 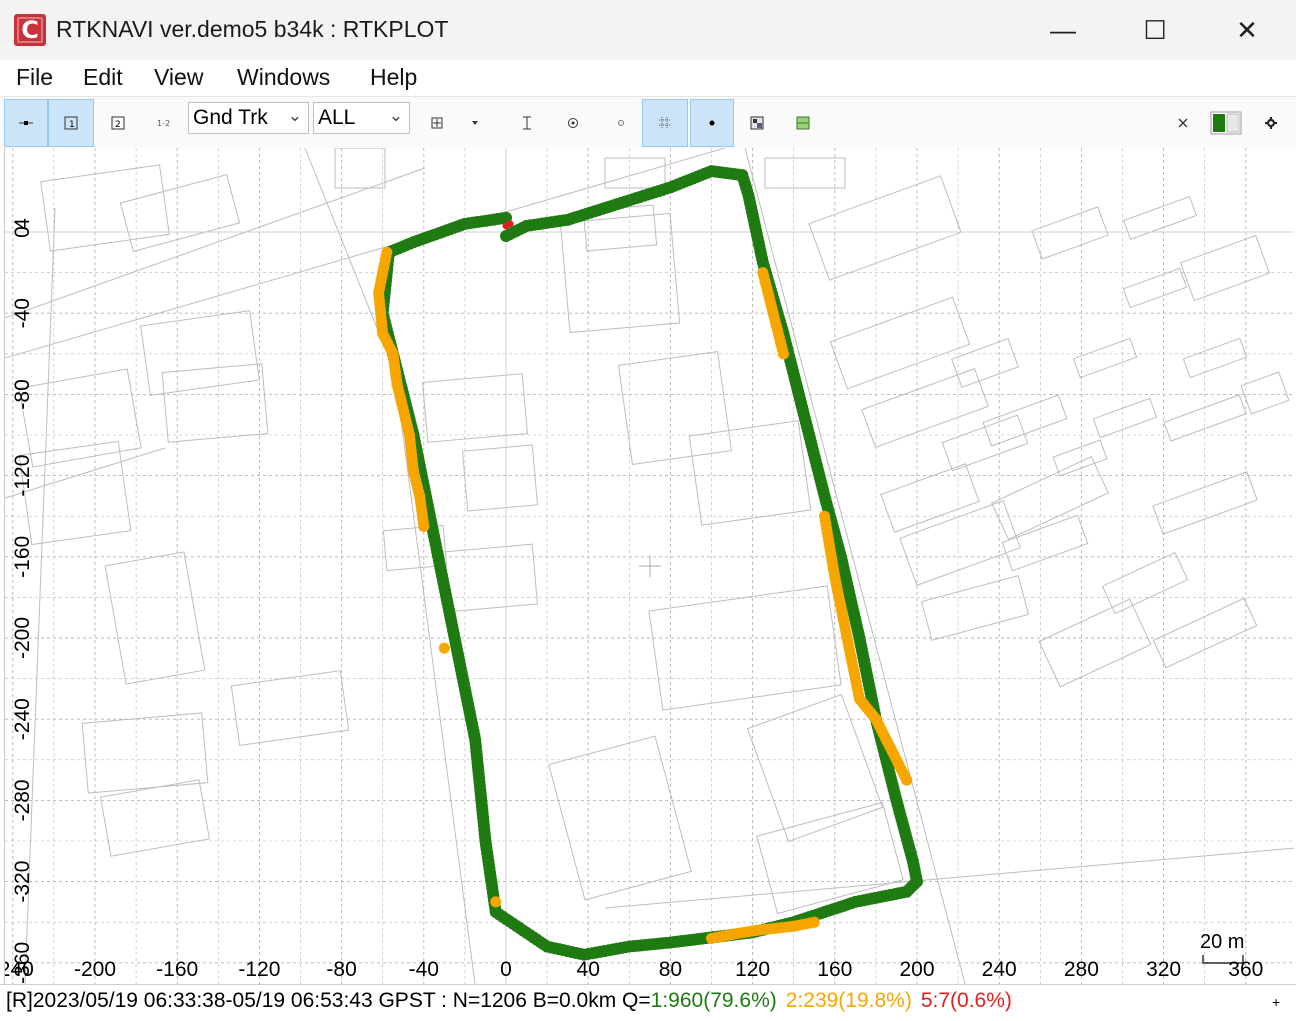 I want to click on point-icon, so click(x=712, y=123).